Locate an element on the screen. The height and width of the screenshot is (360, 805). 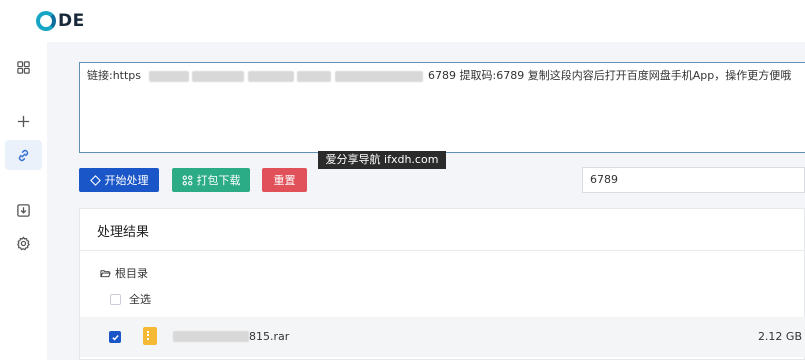
watermark: 爱分享导航 ifxdh.com is located at coordinates (382, 160).